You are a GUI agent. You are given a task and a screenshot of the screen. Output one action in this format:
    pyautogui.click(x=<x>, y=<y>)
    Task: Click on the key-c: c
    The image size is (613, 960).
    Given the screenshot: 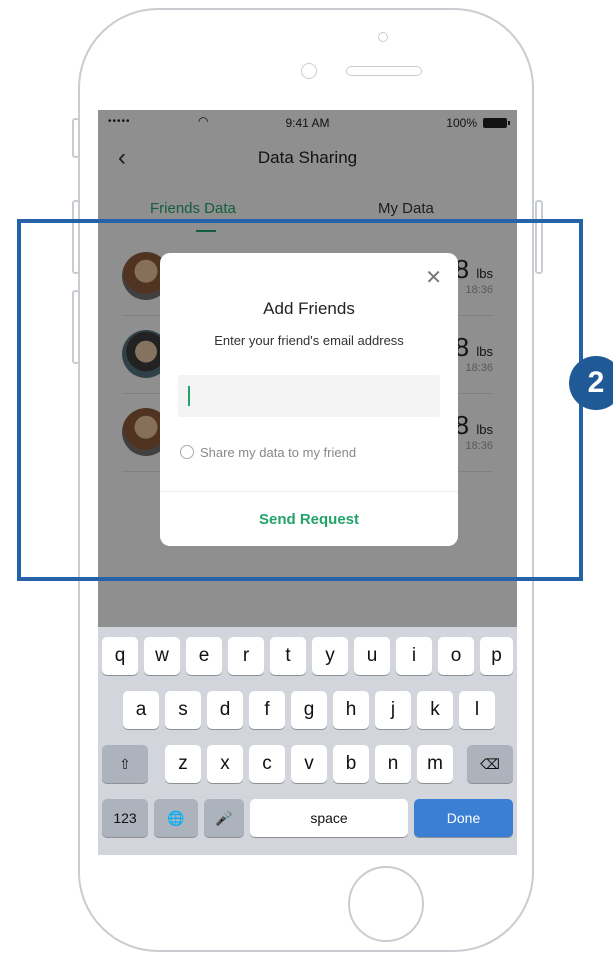 What is the action you would take?
    pyautogui.click(x=267, y=764)
    